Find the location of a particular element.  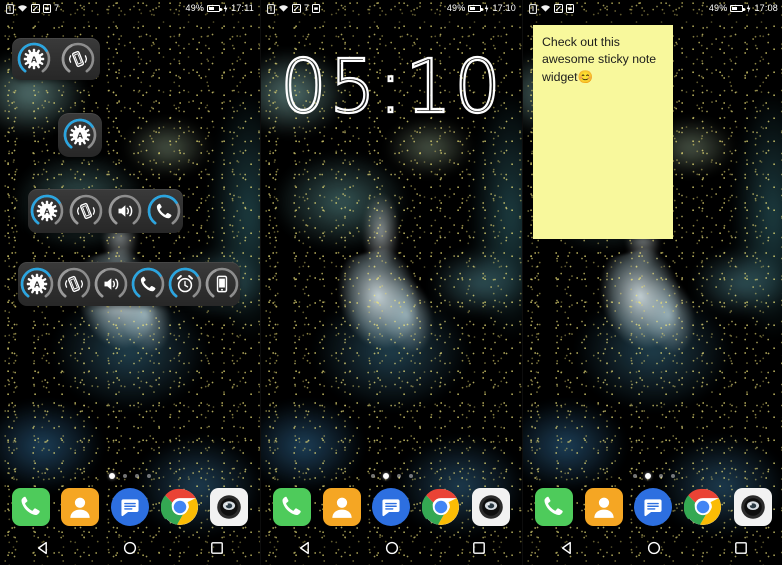

vibrate-icon-dial is located at coordinates (78, 59).